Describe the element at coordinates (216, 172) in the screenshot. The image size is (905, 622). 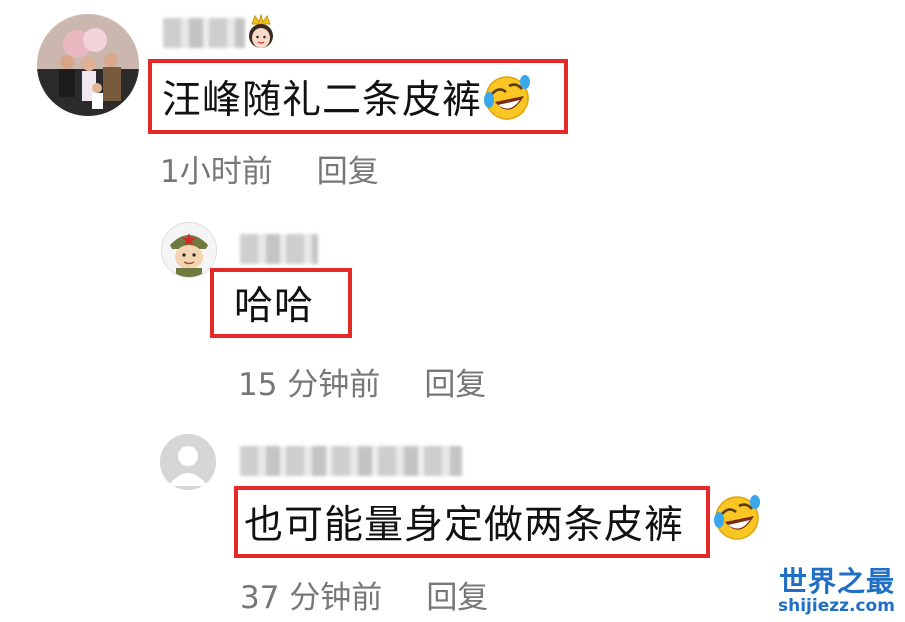
I see `comment-time: 1小时前` at that location.